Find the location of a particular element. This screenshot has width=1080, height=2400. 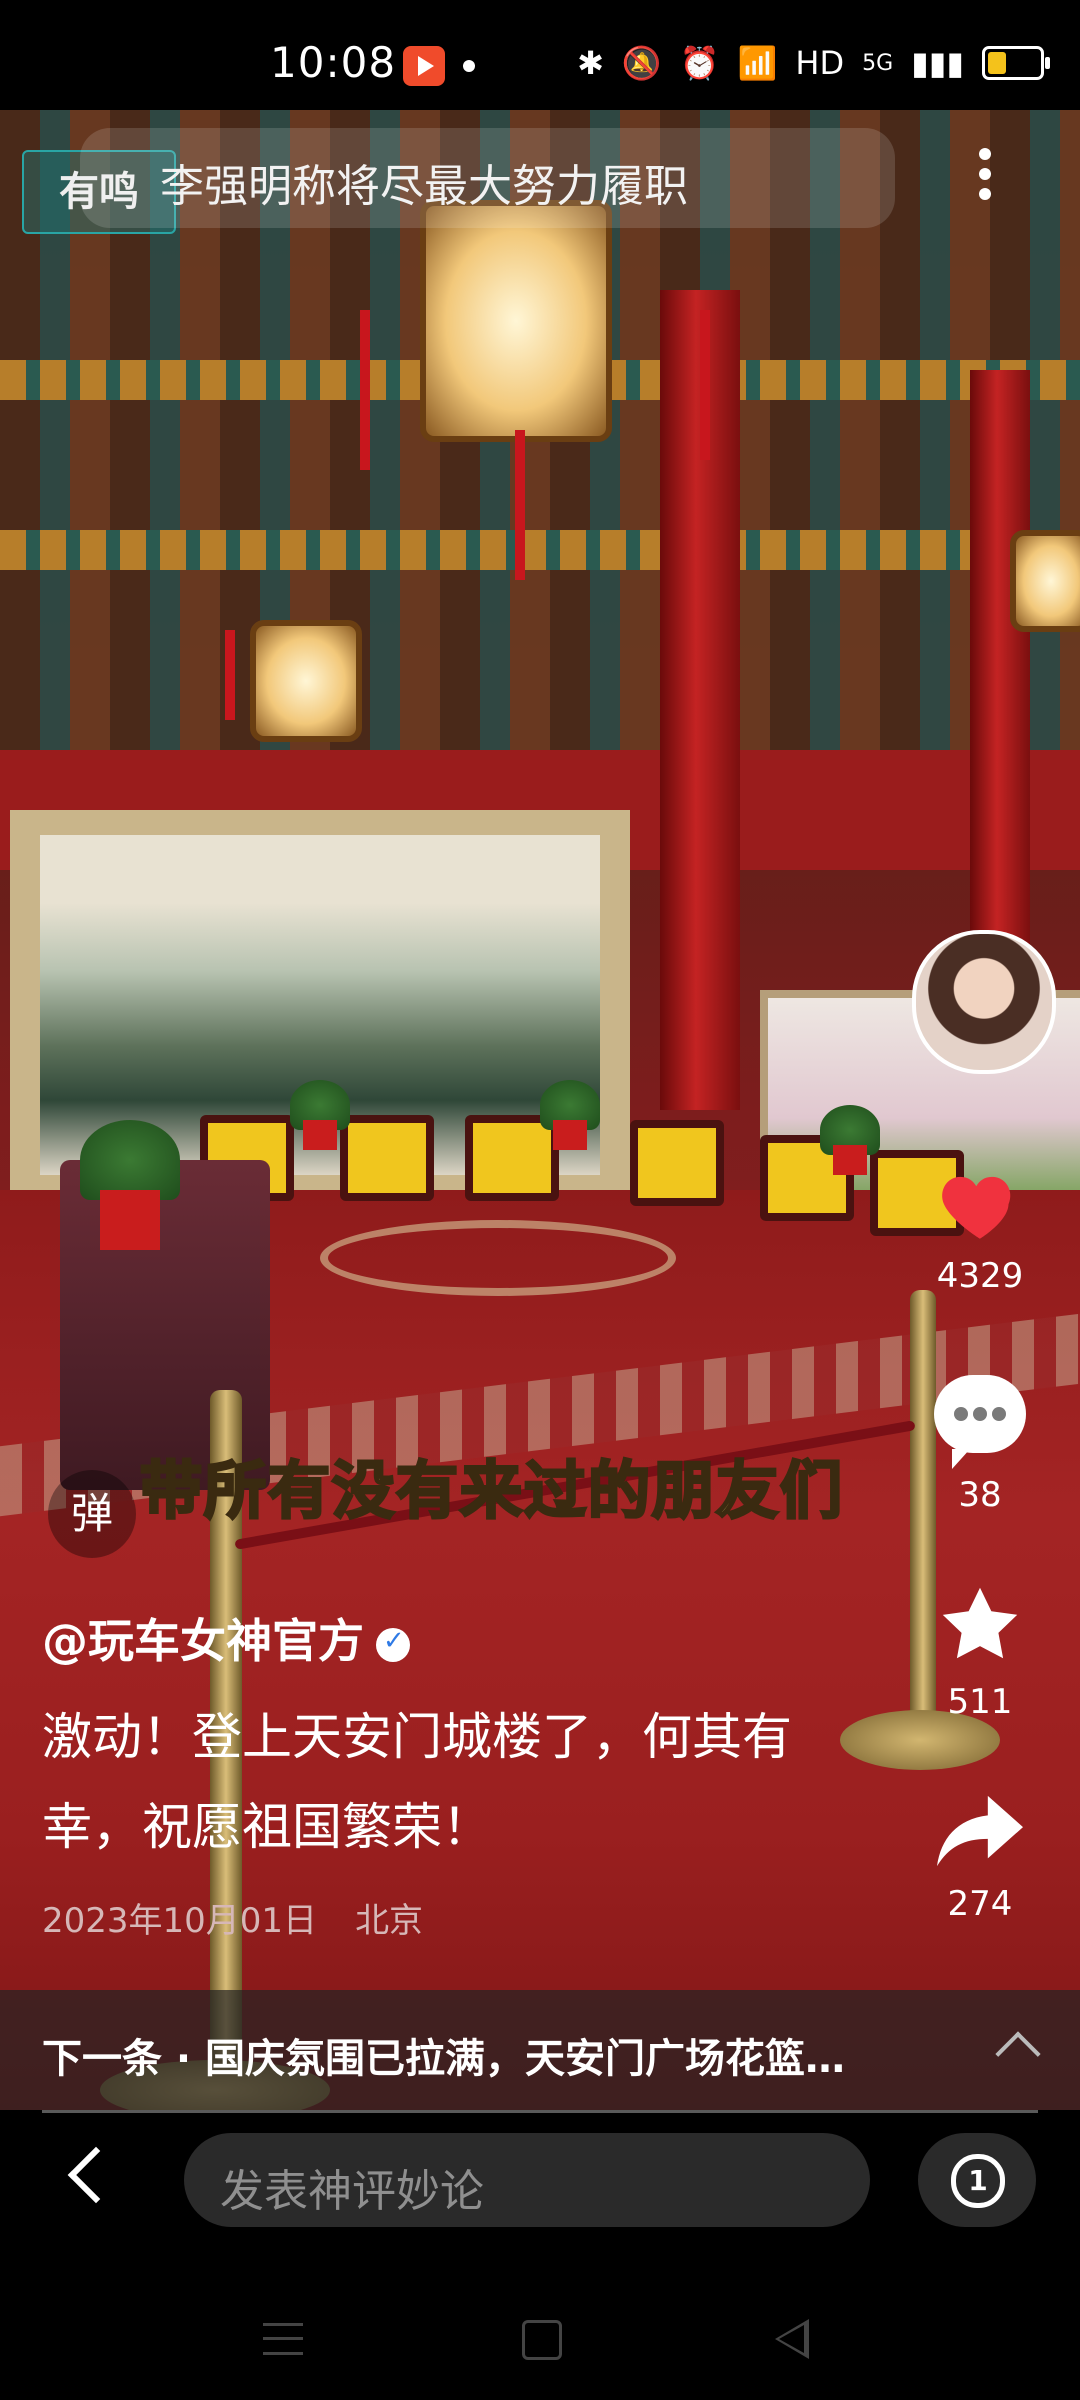

video-app-icon is located at coordinates (424, 66).